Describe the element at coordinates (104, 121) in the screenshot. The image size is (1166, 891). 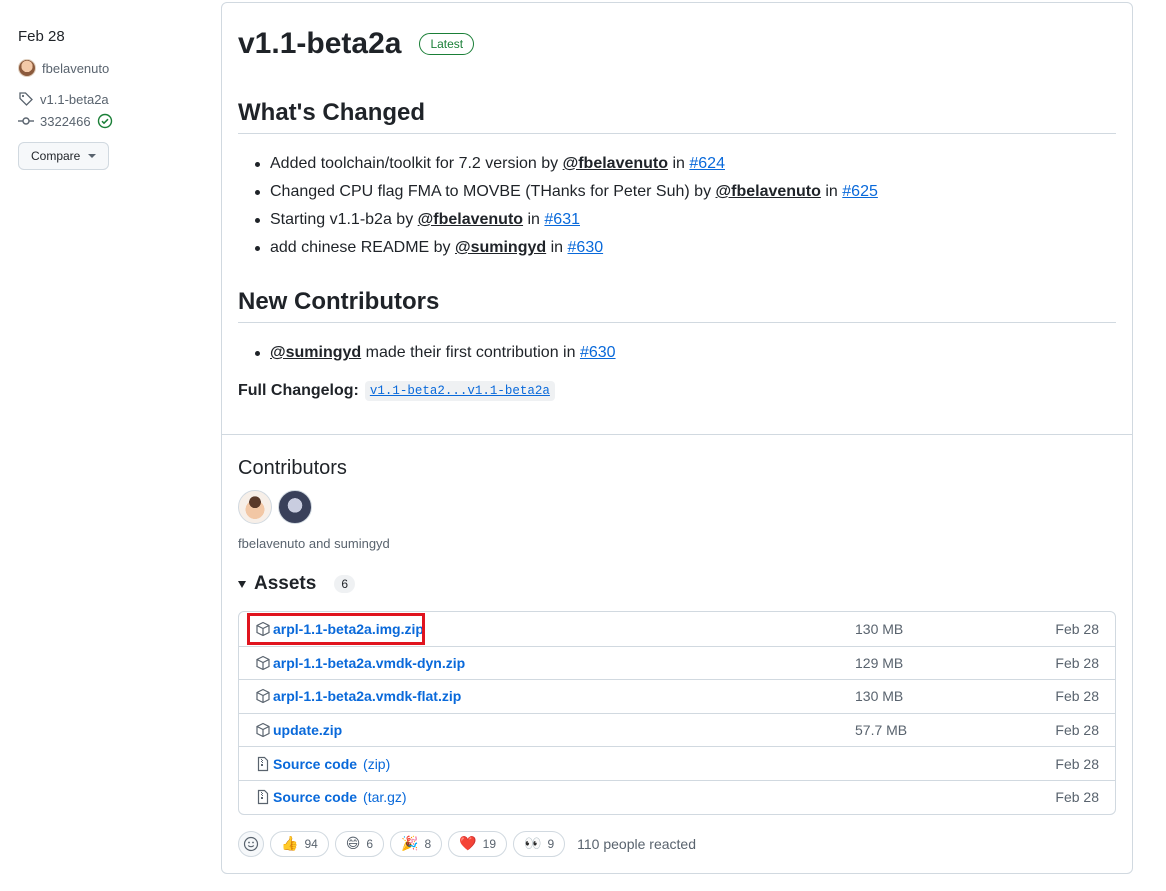
I see `verified-check-icon` at that location.